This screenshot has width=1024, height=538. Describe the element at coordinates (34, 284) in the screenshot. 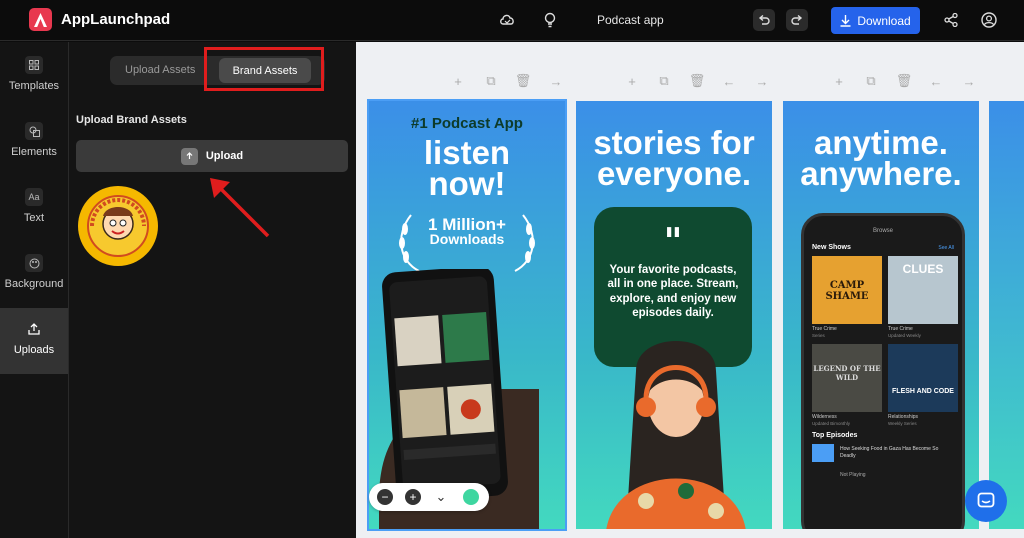

I see `nav-label: Background` at that location.